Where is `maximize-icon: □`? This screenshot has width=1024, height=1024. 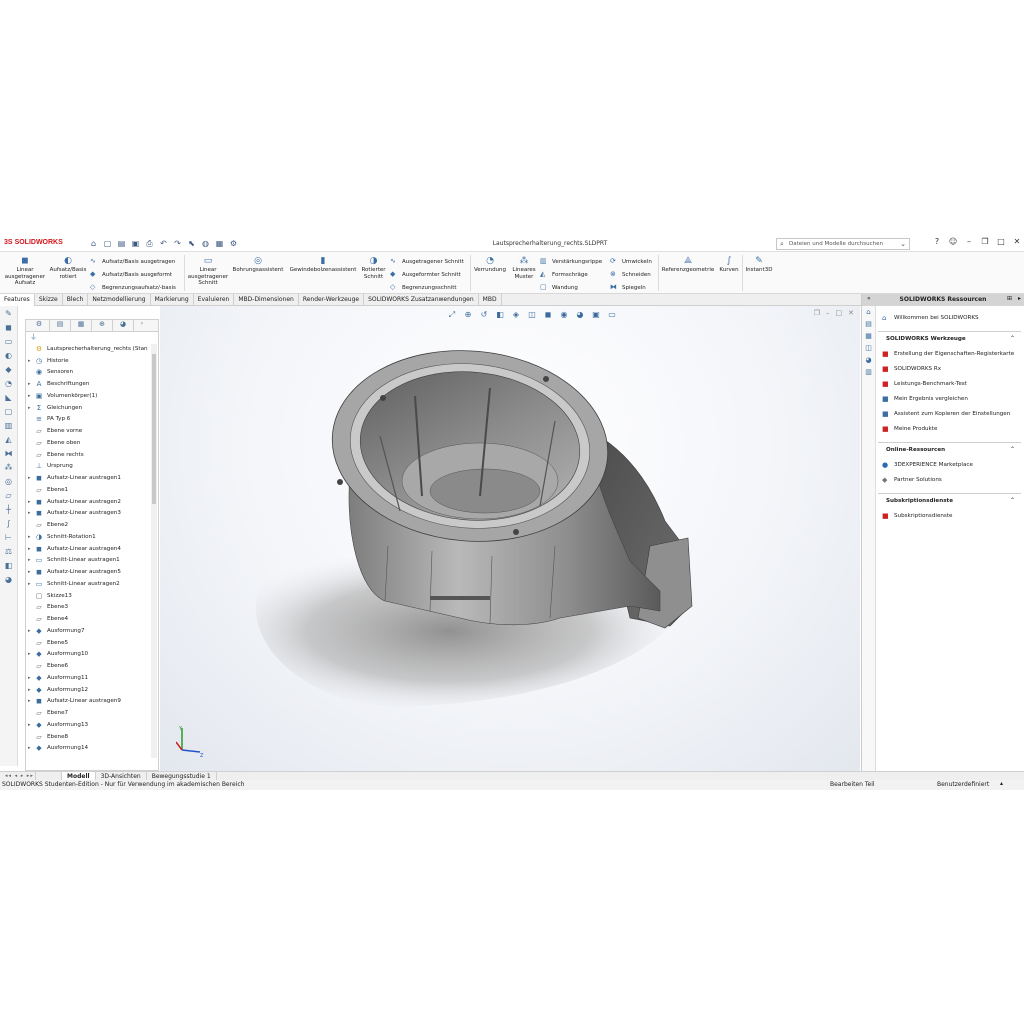 maximize-icon: □ is located at coordinates (1001, 241).